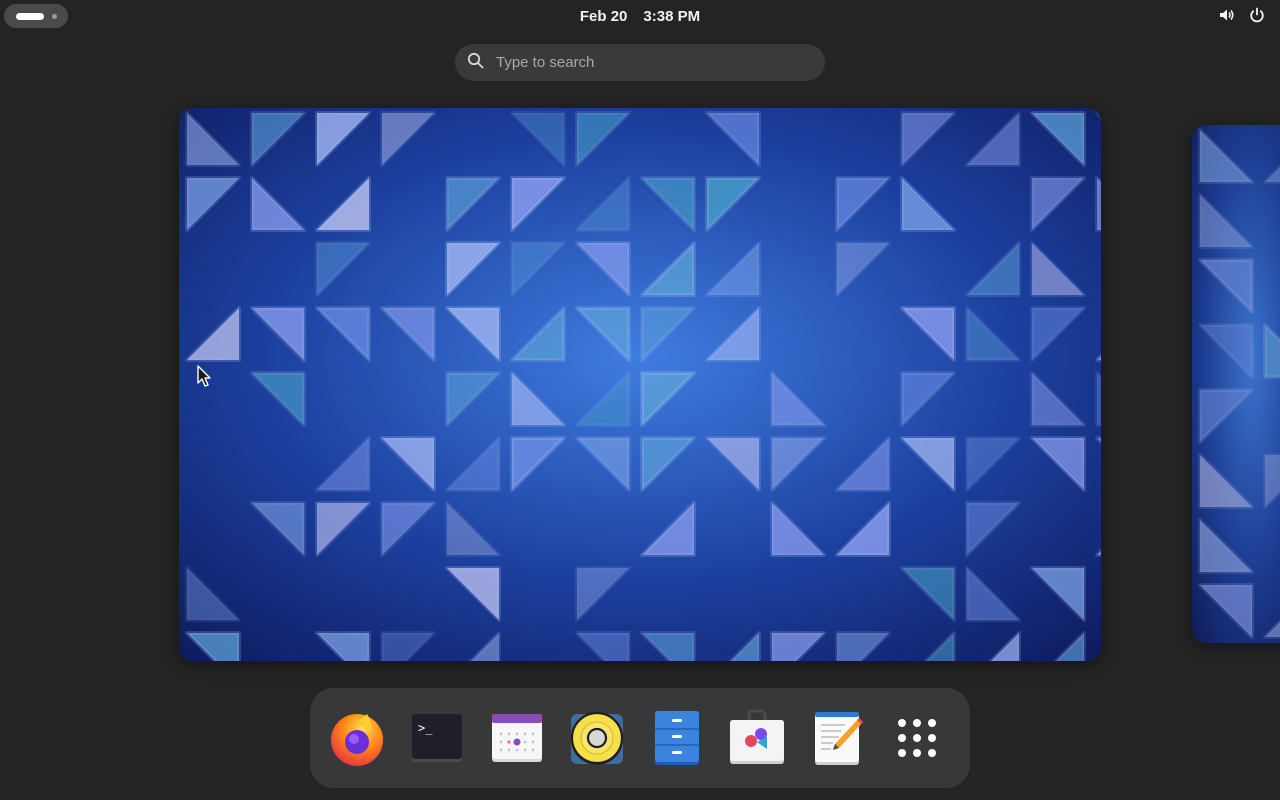  Describe the element at coordinates (54, 16) in the screenshot. I see `inactive-workspace-indicator` at that location.